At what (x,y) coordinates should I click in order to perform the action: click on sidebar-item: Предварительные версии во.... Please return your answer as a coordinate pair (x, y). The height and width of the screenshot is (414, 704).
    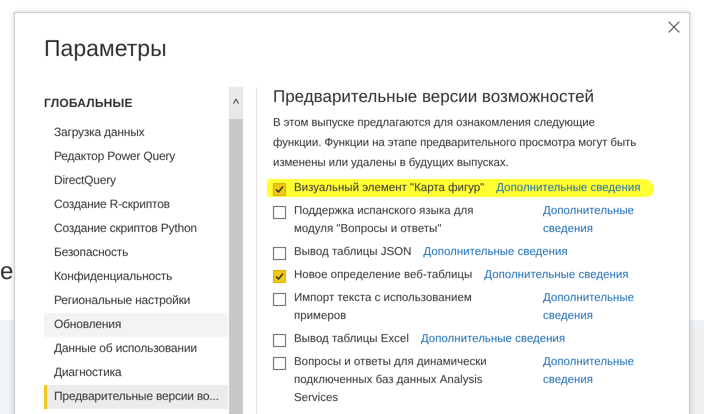
    Looking at the image, I should click on (136, 397).